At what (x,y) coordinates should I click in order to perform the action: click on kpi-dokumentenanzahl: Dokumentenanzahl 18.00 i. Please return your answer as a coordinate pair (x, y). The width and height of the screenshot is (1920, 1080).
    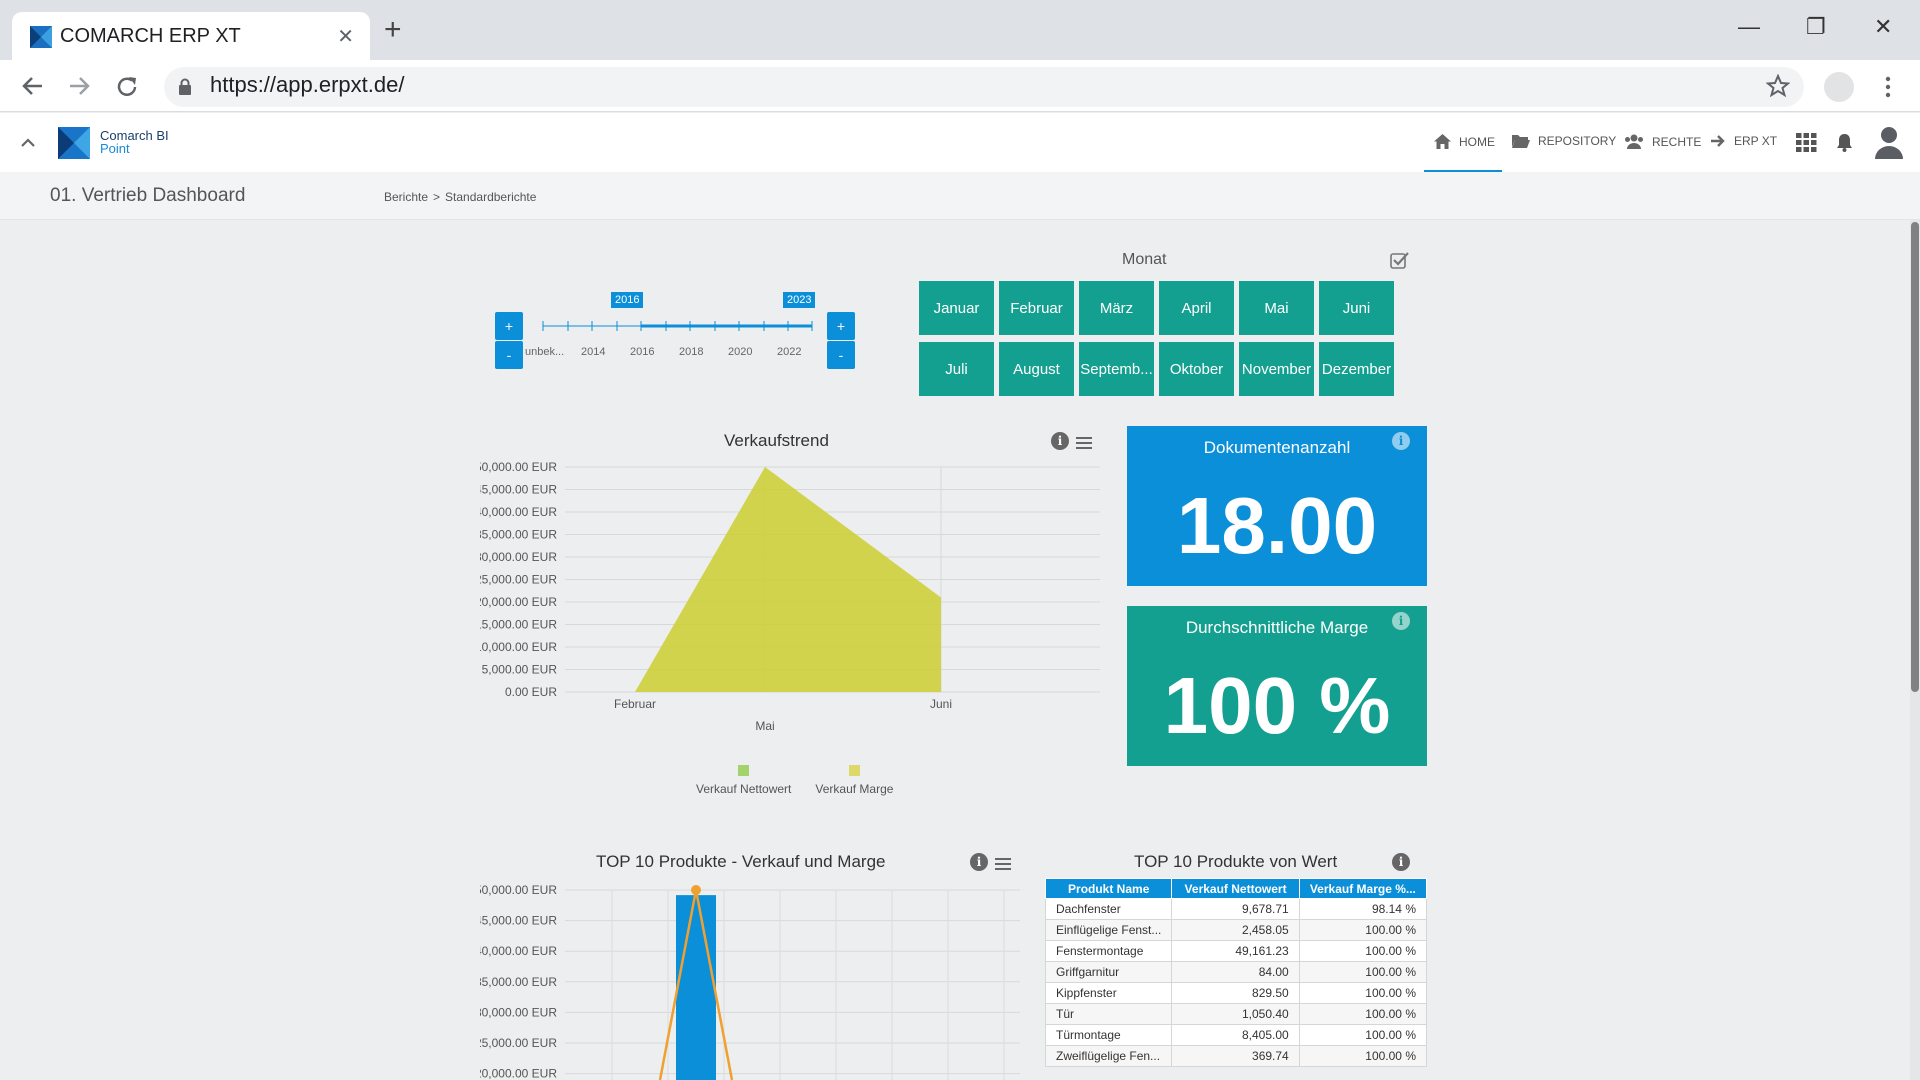
    Looking at the image, I should click on (1277, 506).